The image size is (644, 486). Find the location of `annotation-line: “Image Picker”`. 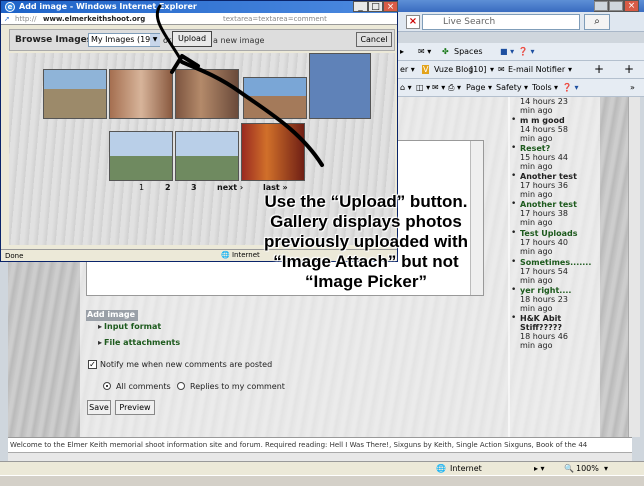

annotation-line: “Image Picker” is located at coordinates (366, 281).